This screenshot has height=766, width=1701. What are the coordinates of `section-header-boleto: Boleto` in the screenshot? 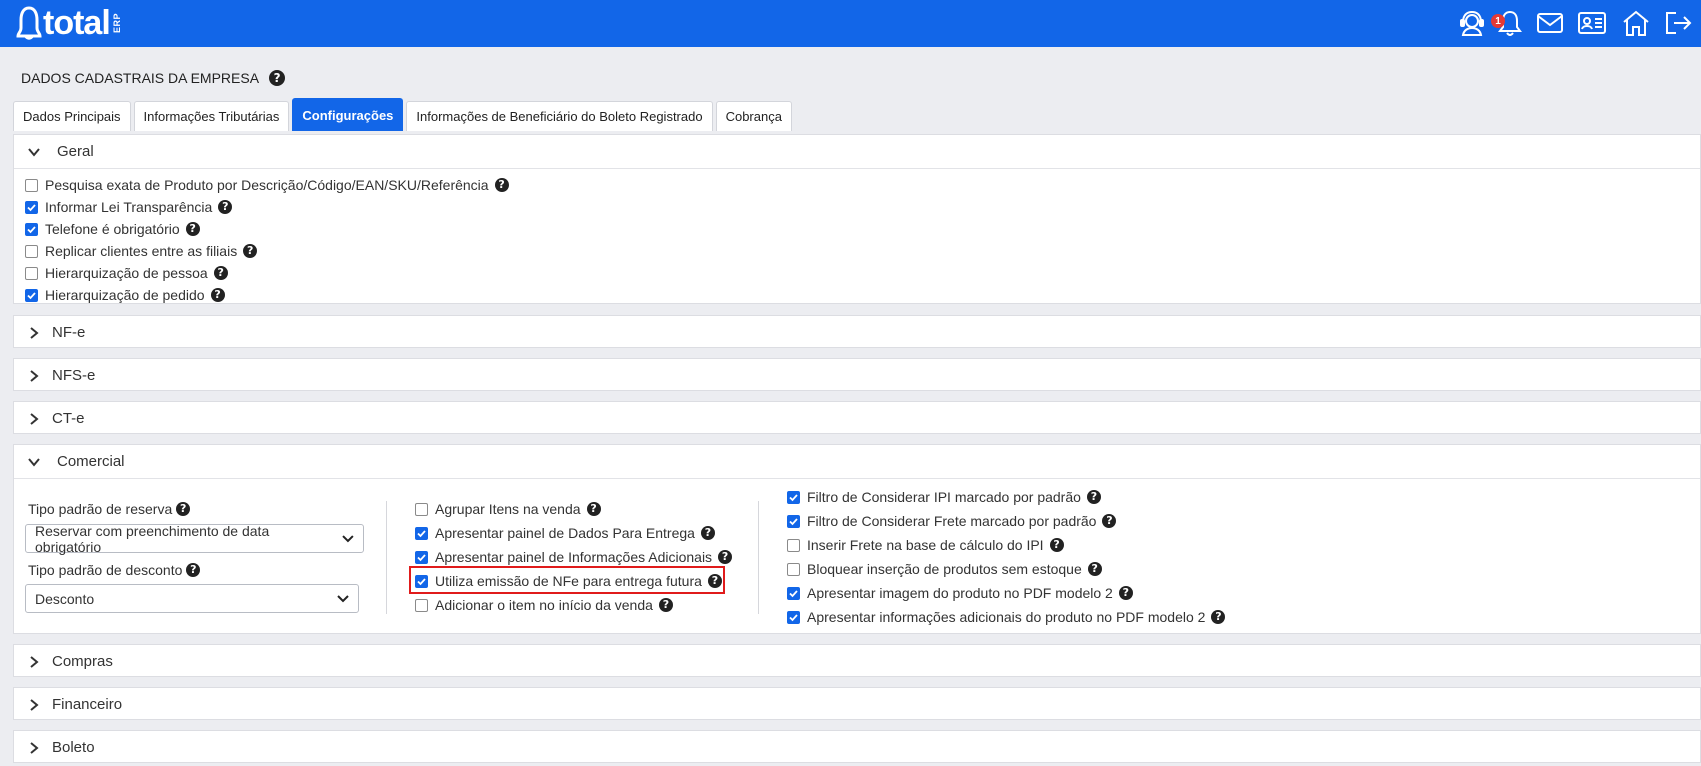 It's located at (857, 747).